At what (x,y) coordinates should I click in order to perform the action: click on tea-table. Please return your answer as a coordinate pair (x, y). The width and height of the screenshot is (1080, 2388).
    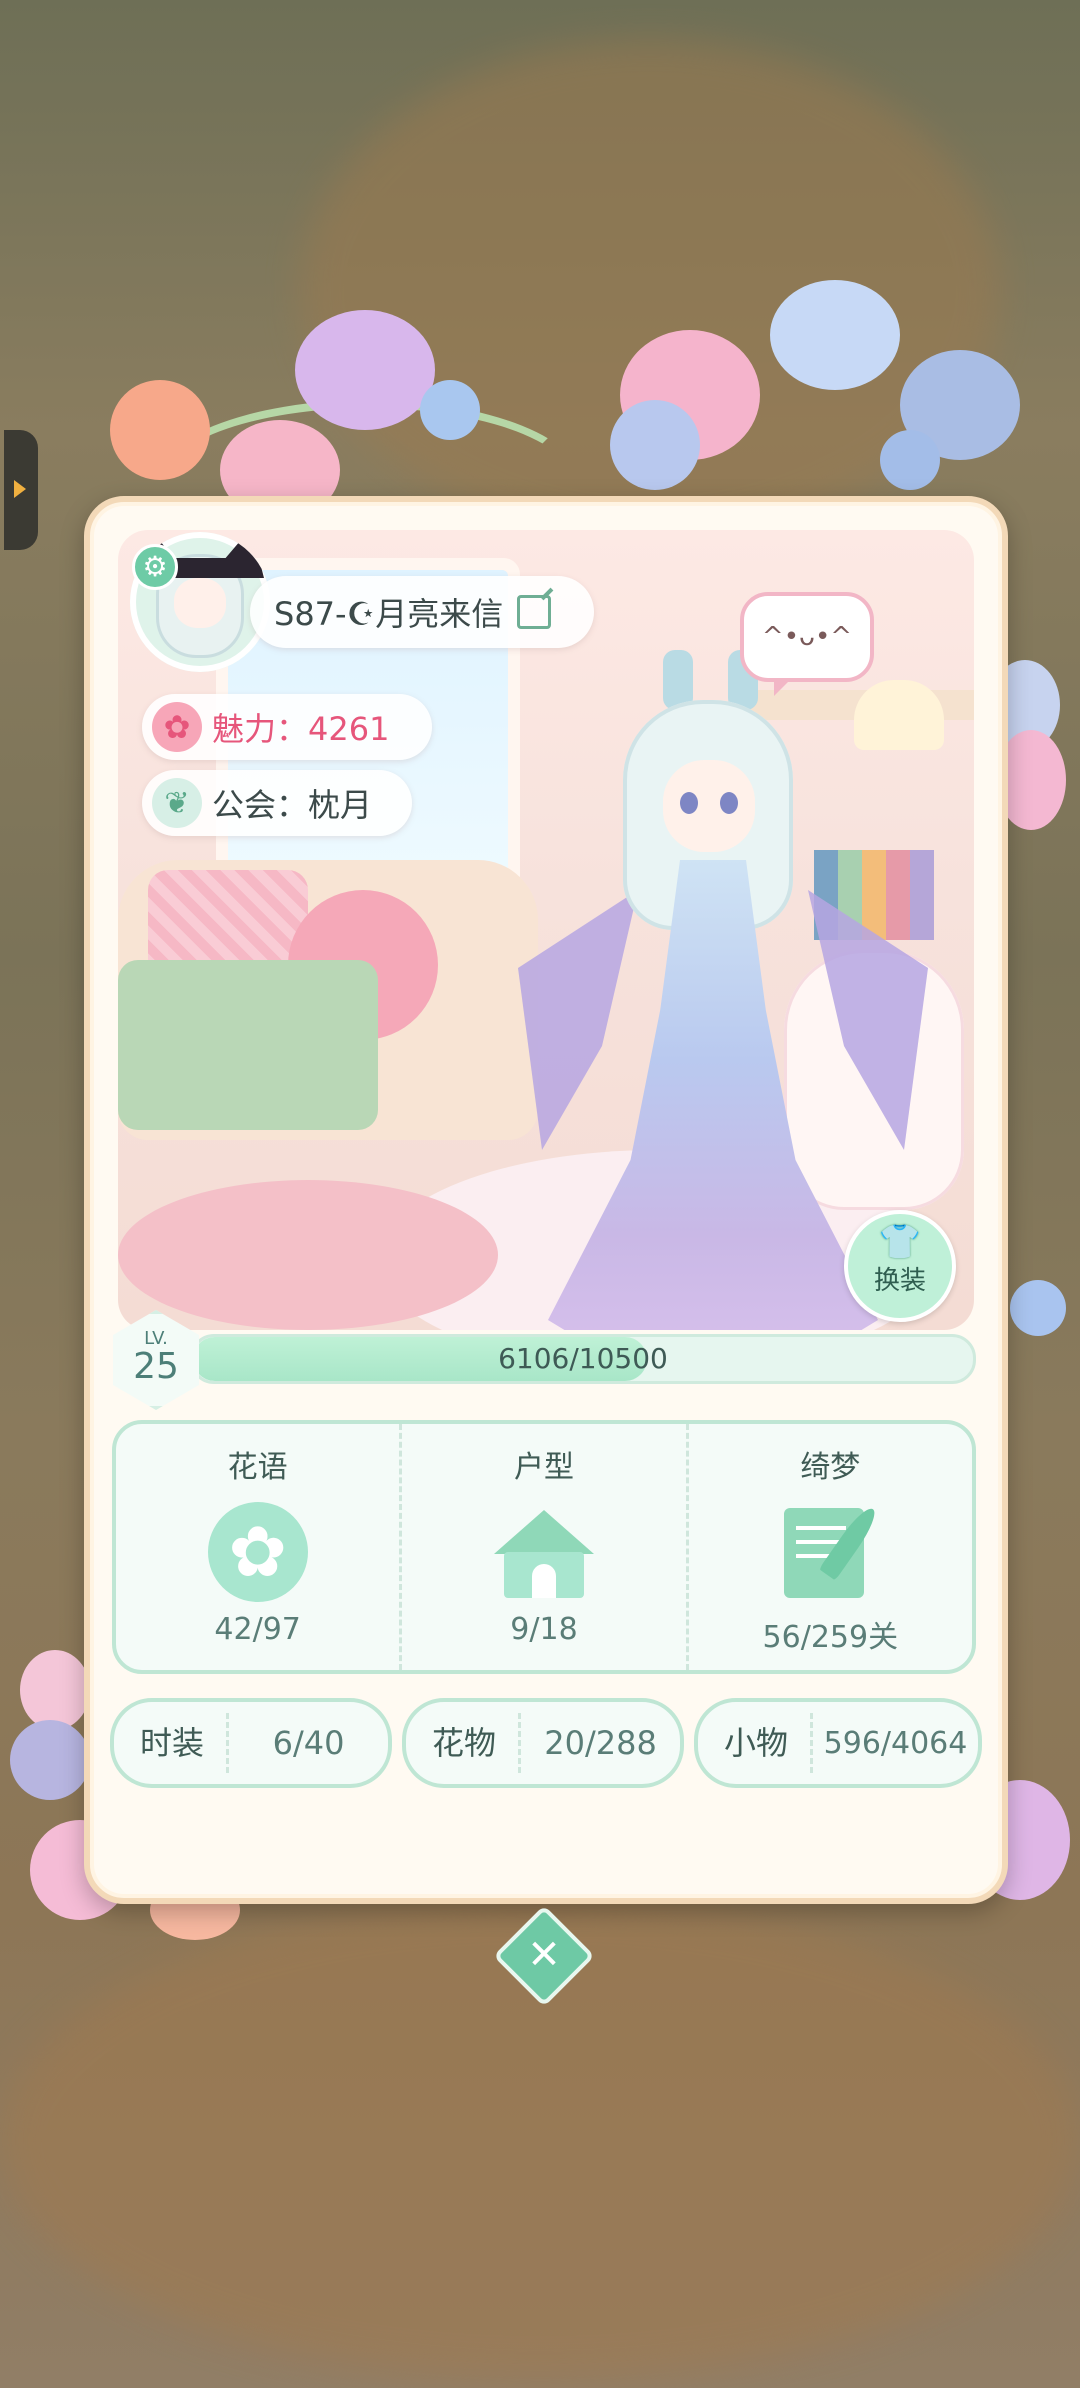
    Looking at the image, I should click on (308, 1255).